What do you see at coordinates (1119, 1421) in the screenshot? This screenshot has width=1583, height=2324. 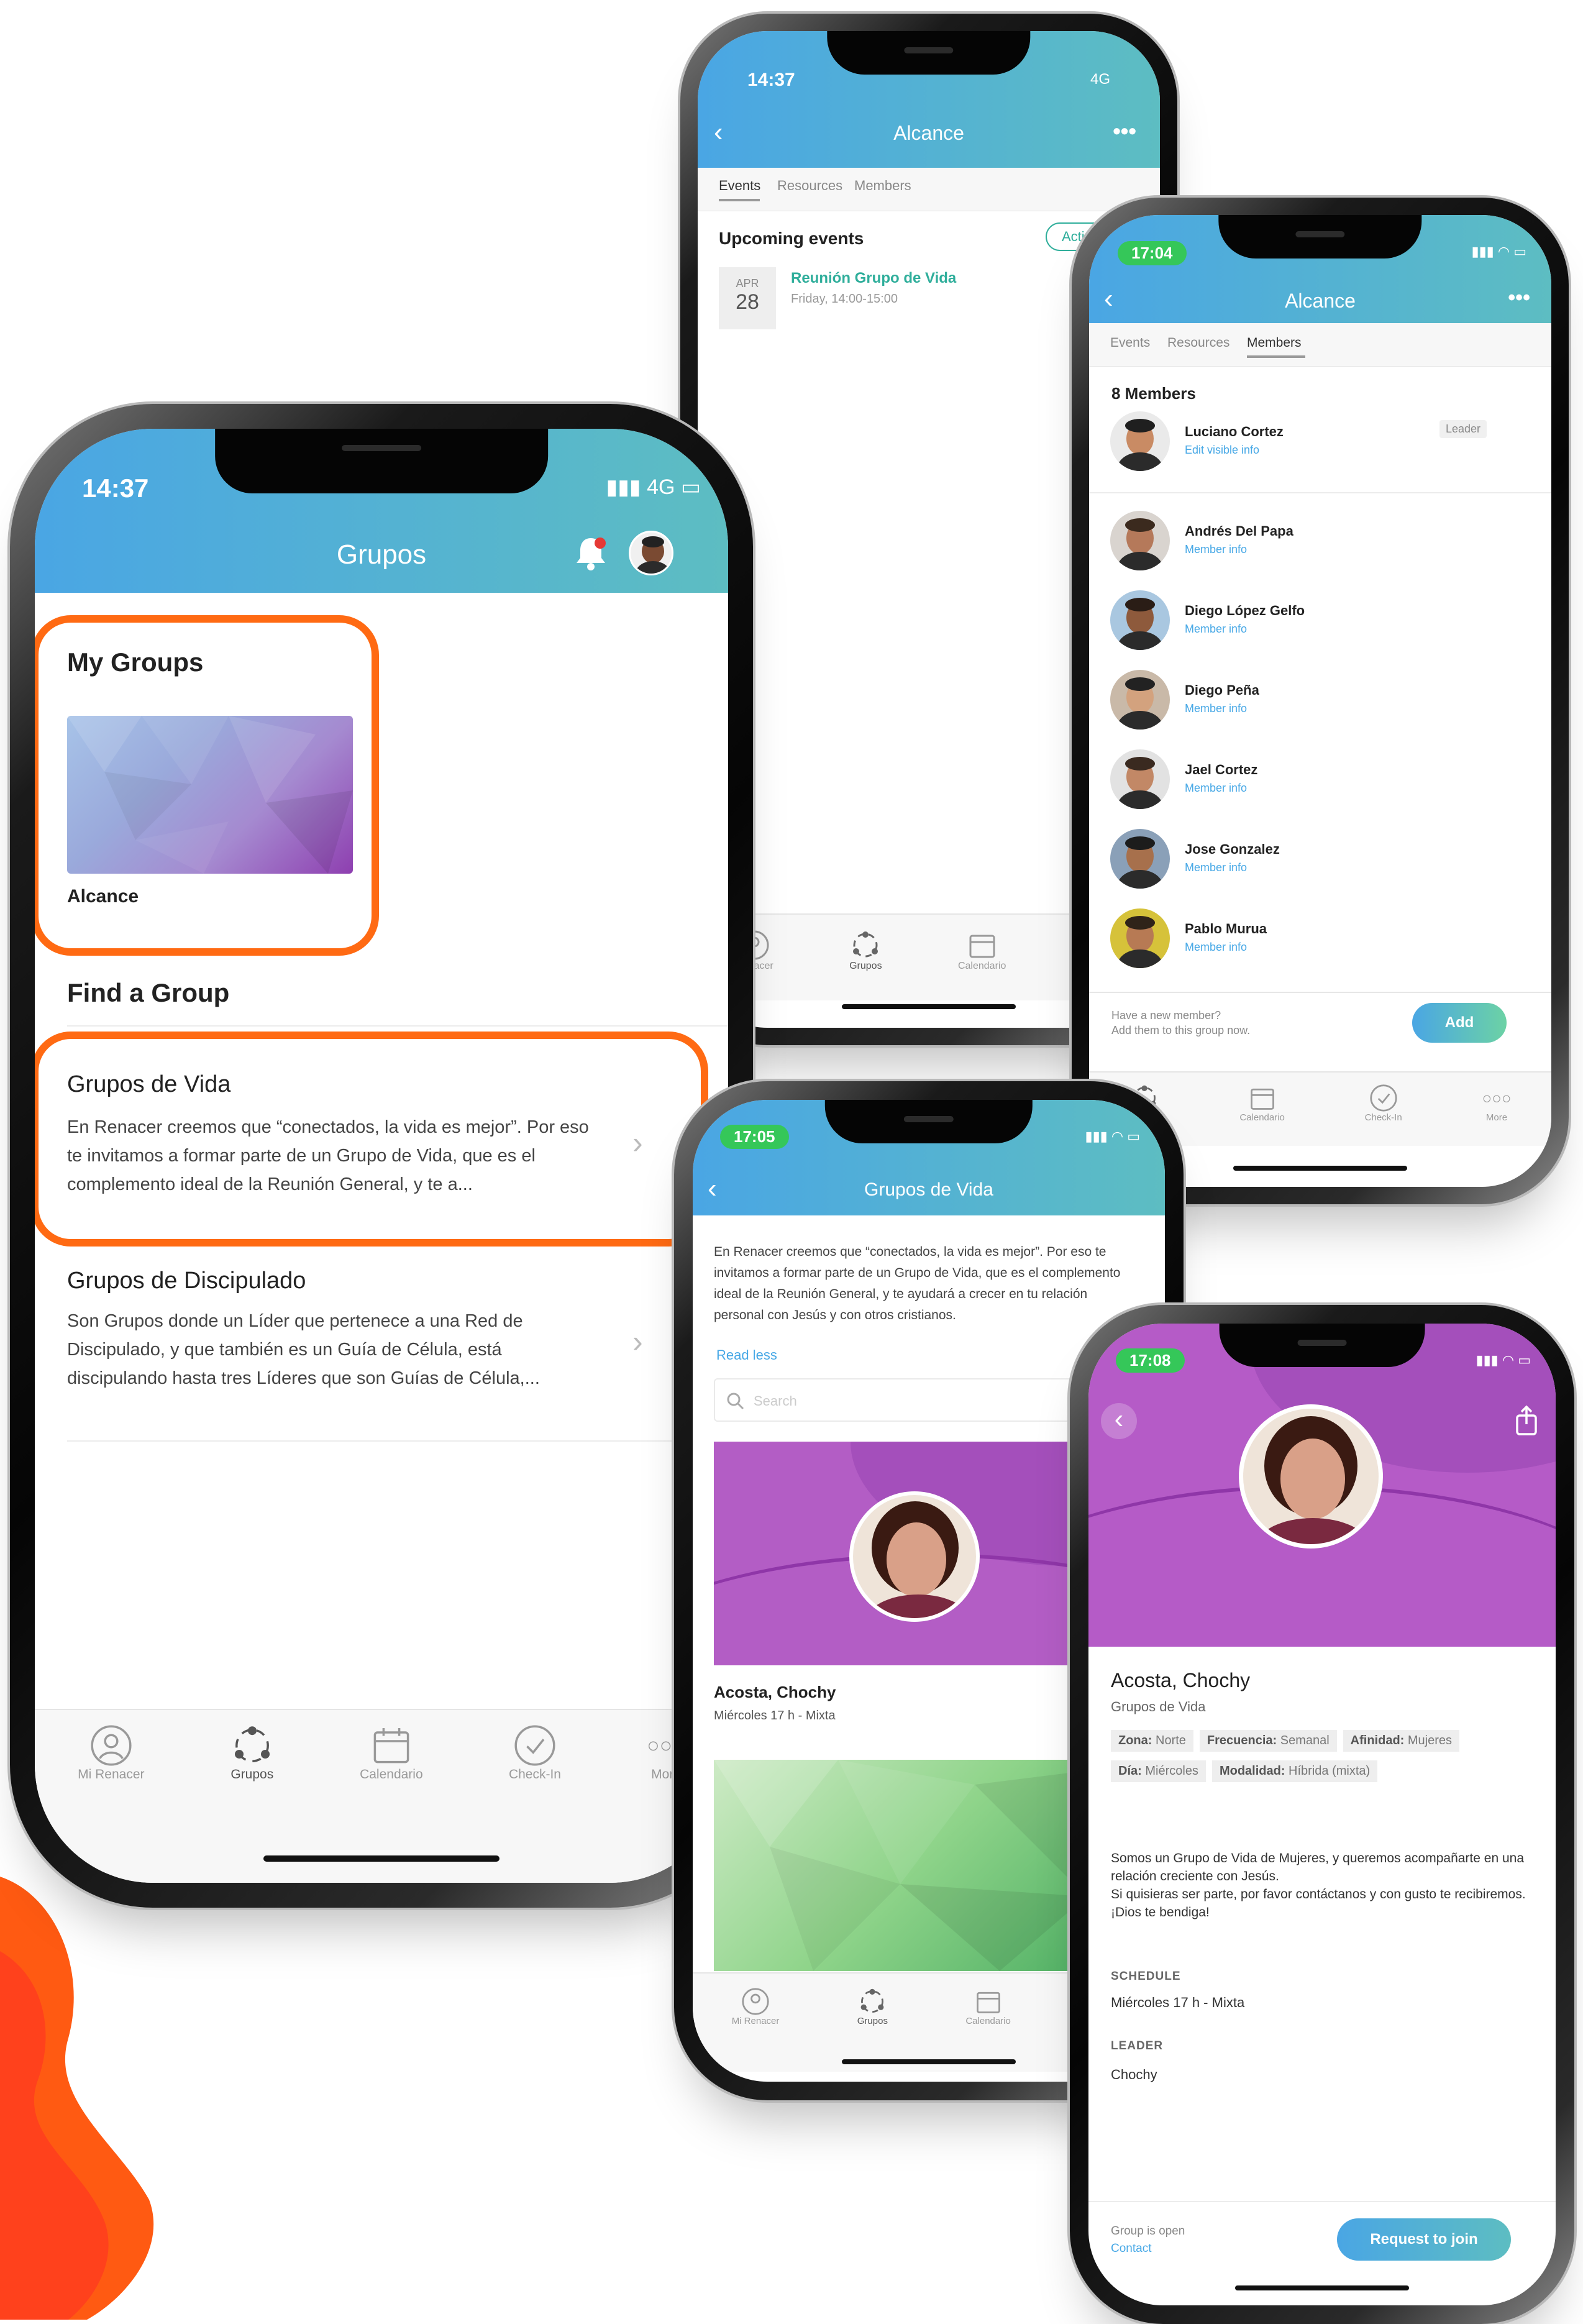 I see `back-button: ‹` at bounding box center [1119, 1421].